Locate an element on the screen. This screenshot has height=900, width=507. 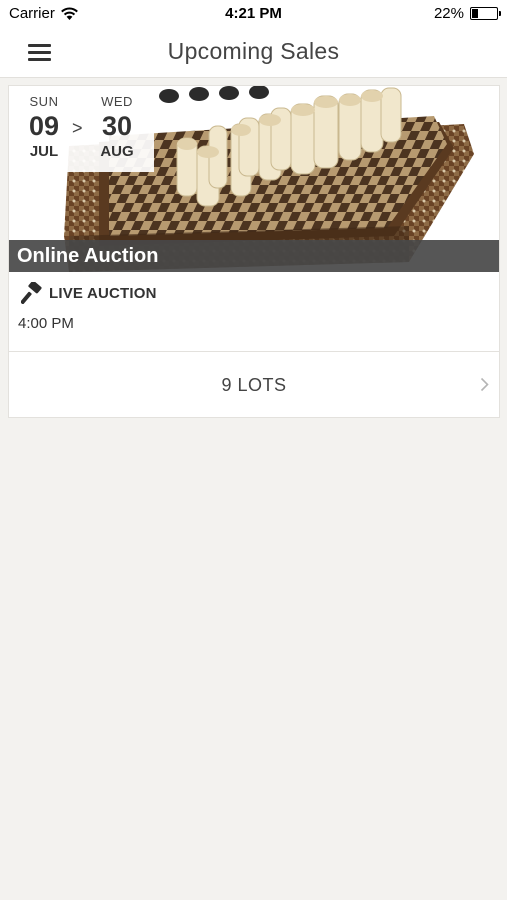
battery-icon is located at coordinates (485, 13).